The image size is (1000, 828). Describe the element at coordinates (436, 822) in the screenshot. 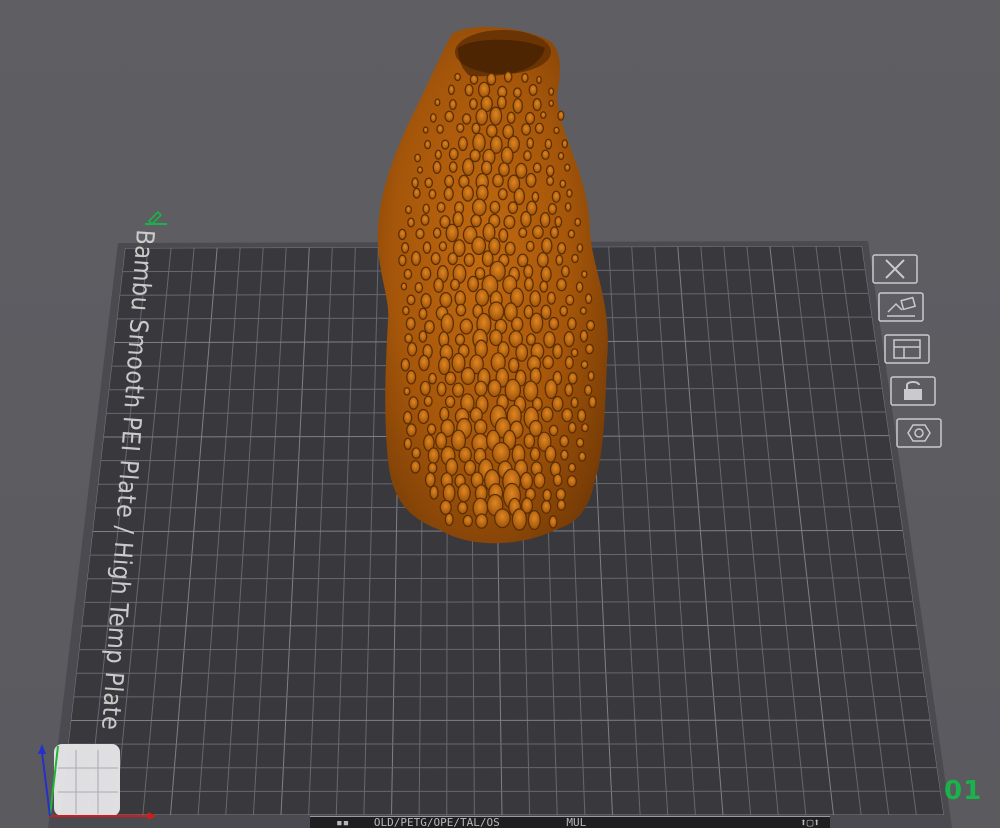

I see `status-path: OLD/PETG/OPE/TAL/OS` at that location.